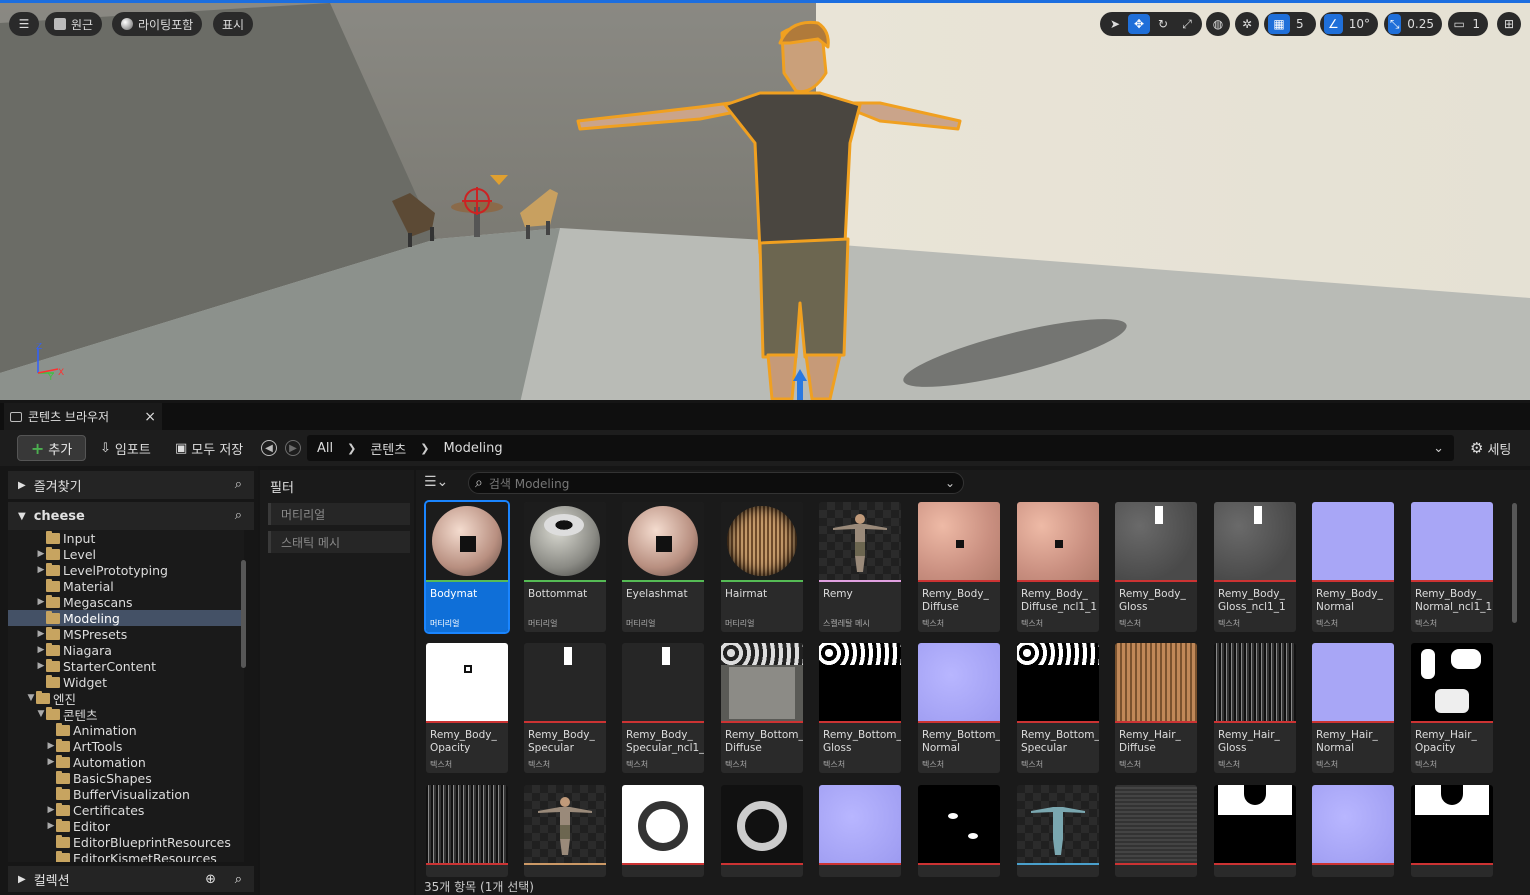  What do you see at coordinates (860, 708) in the screenshot?
I see `asset-tile: Remy_Bottom_ Gloss 텍스처` at bounding box center [860, 708].